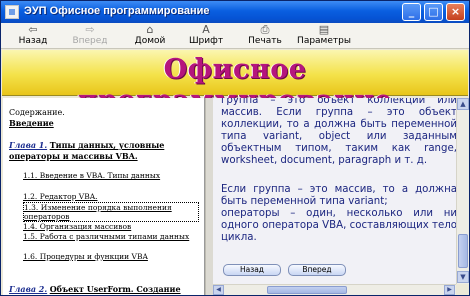  Describe the element at coordinates (463, 104) in the screenshot. I see `scroll-up-icon: ▲` at that location.